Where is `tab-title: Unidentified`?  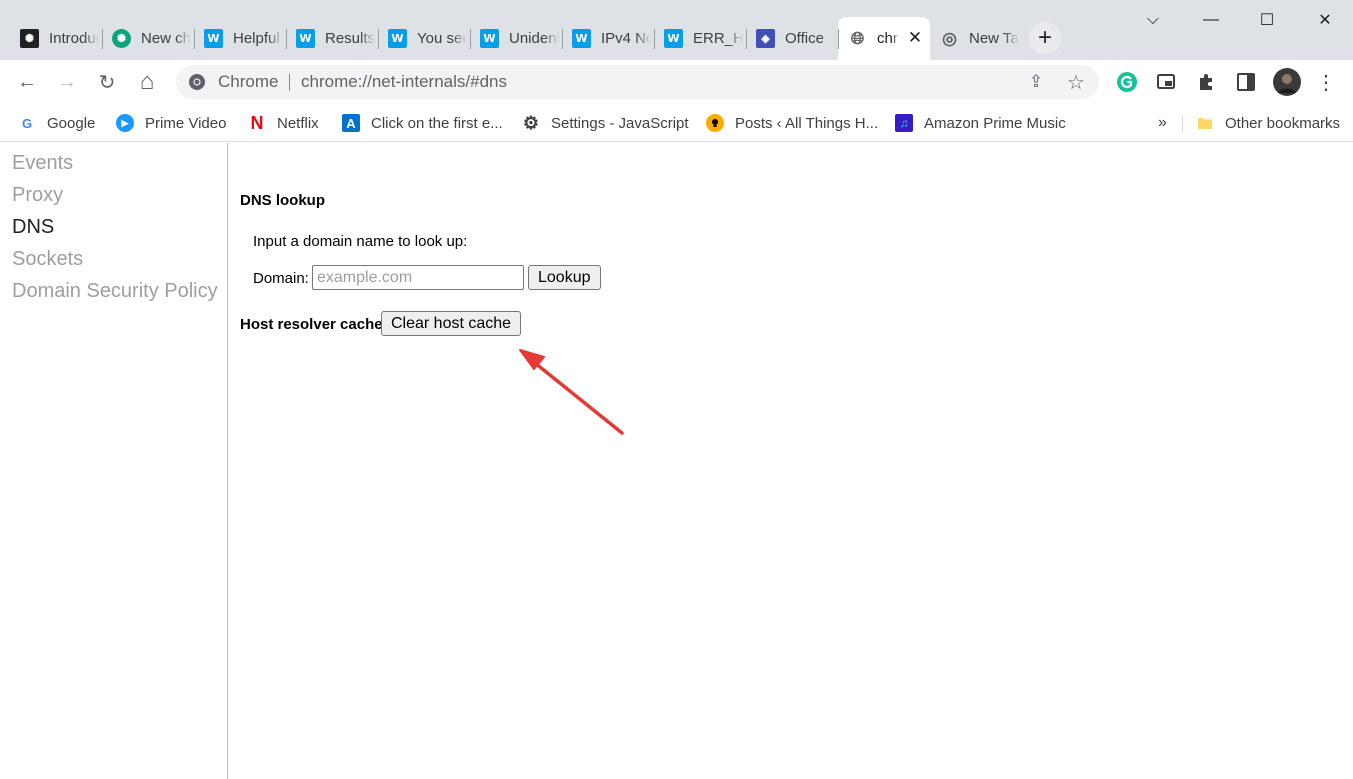
tab-title: Unidentified is located at coordinates (534, 38).